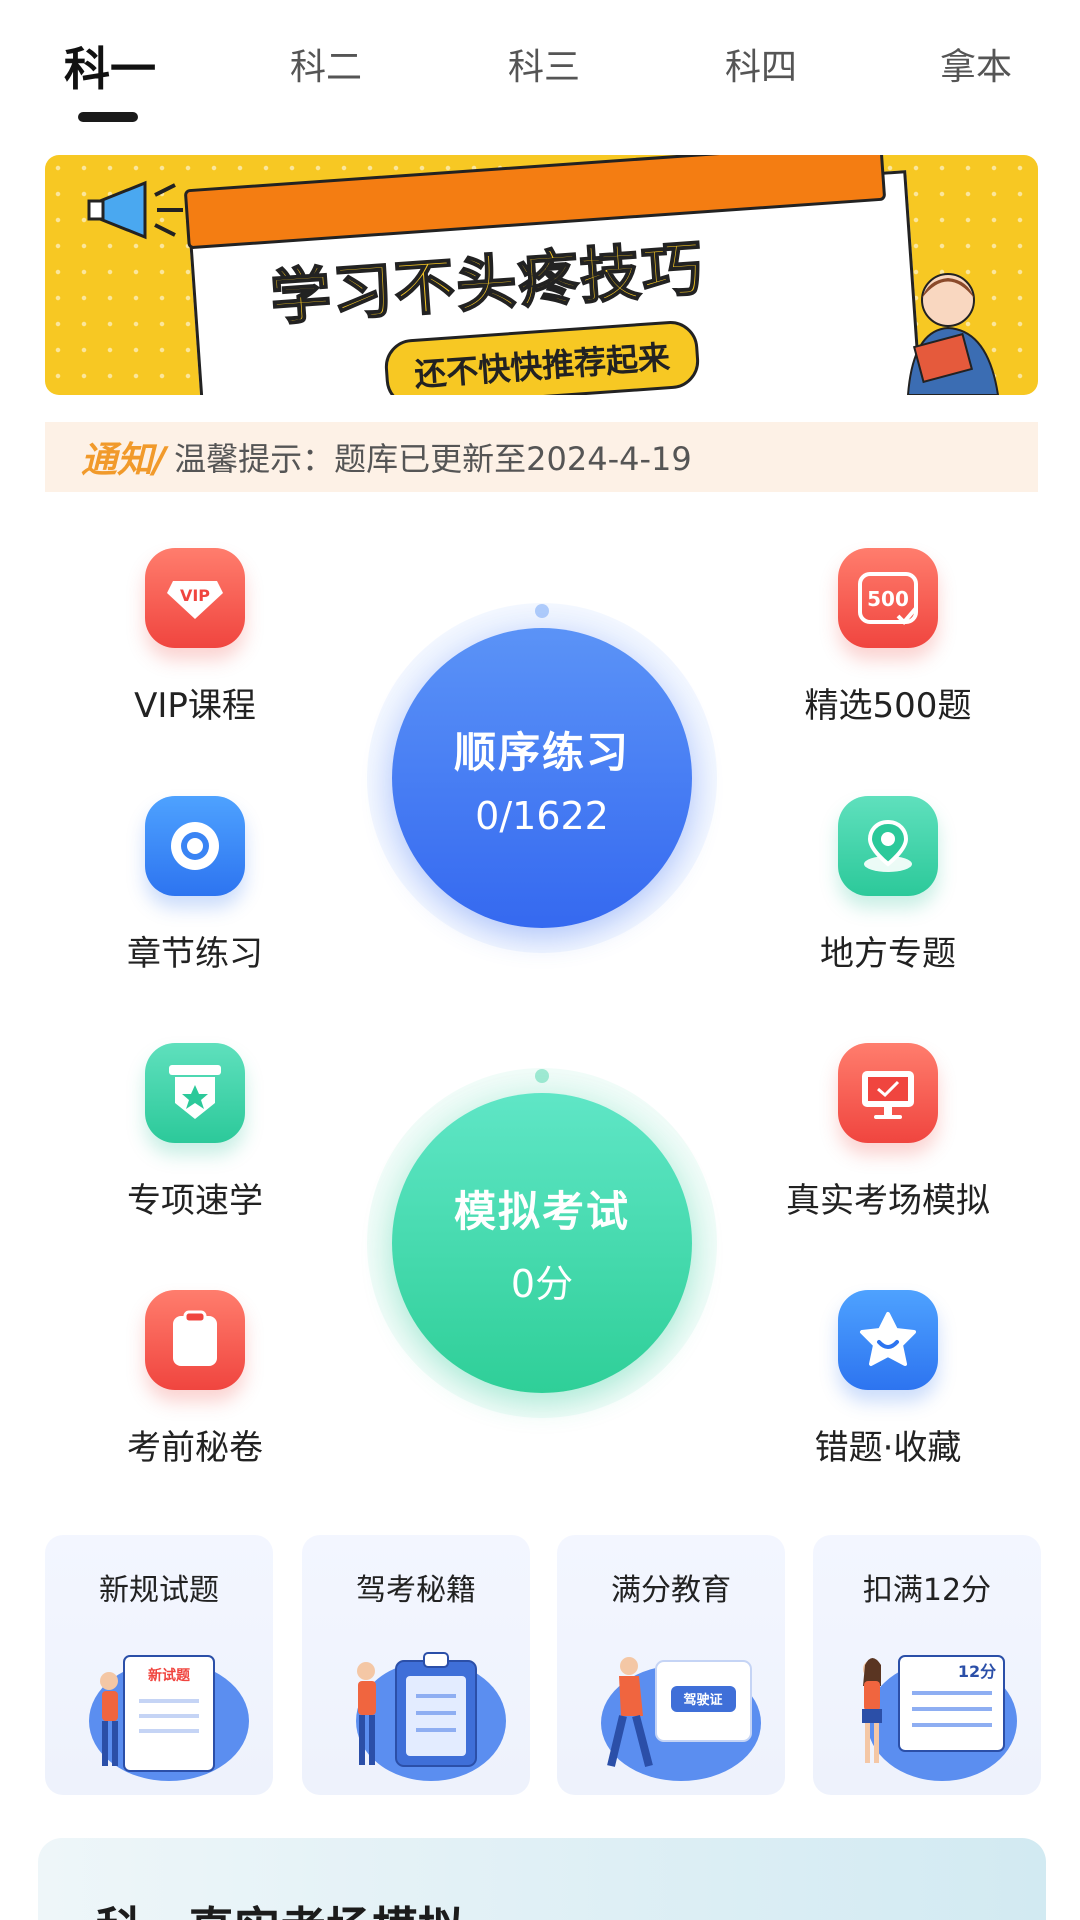 This screenshot has width=1080, height=1920. Describe the element at coordinates (195, 1201) in the screenshot. I see `special-topic-label: 专项速学` at that location.